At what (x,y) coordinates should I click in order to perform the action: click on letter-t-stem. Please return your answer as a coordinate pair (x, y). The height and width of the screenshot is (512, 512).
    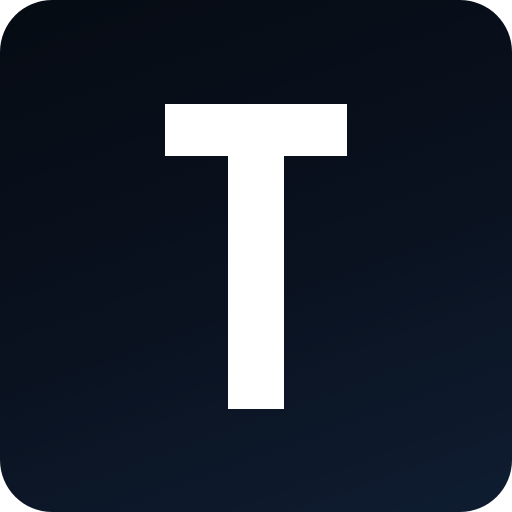
    Looking at the image, I should click on (256, 256).